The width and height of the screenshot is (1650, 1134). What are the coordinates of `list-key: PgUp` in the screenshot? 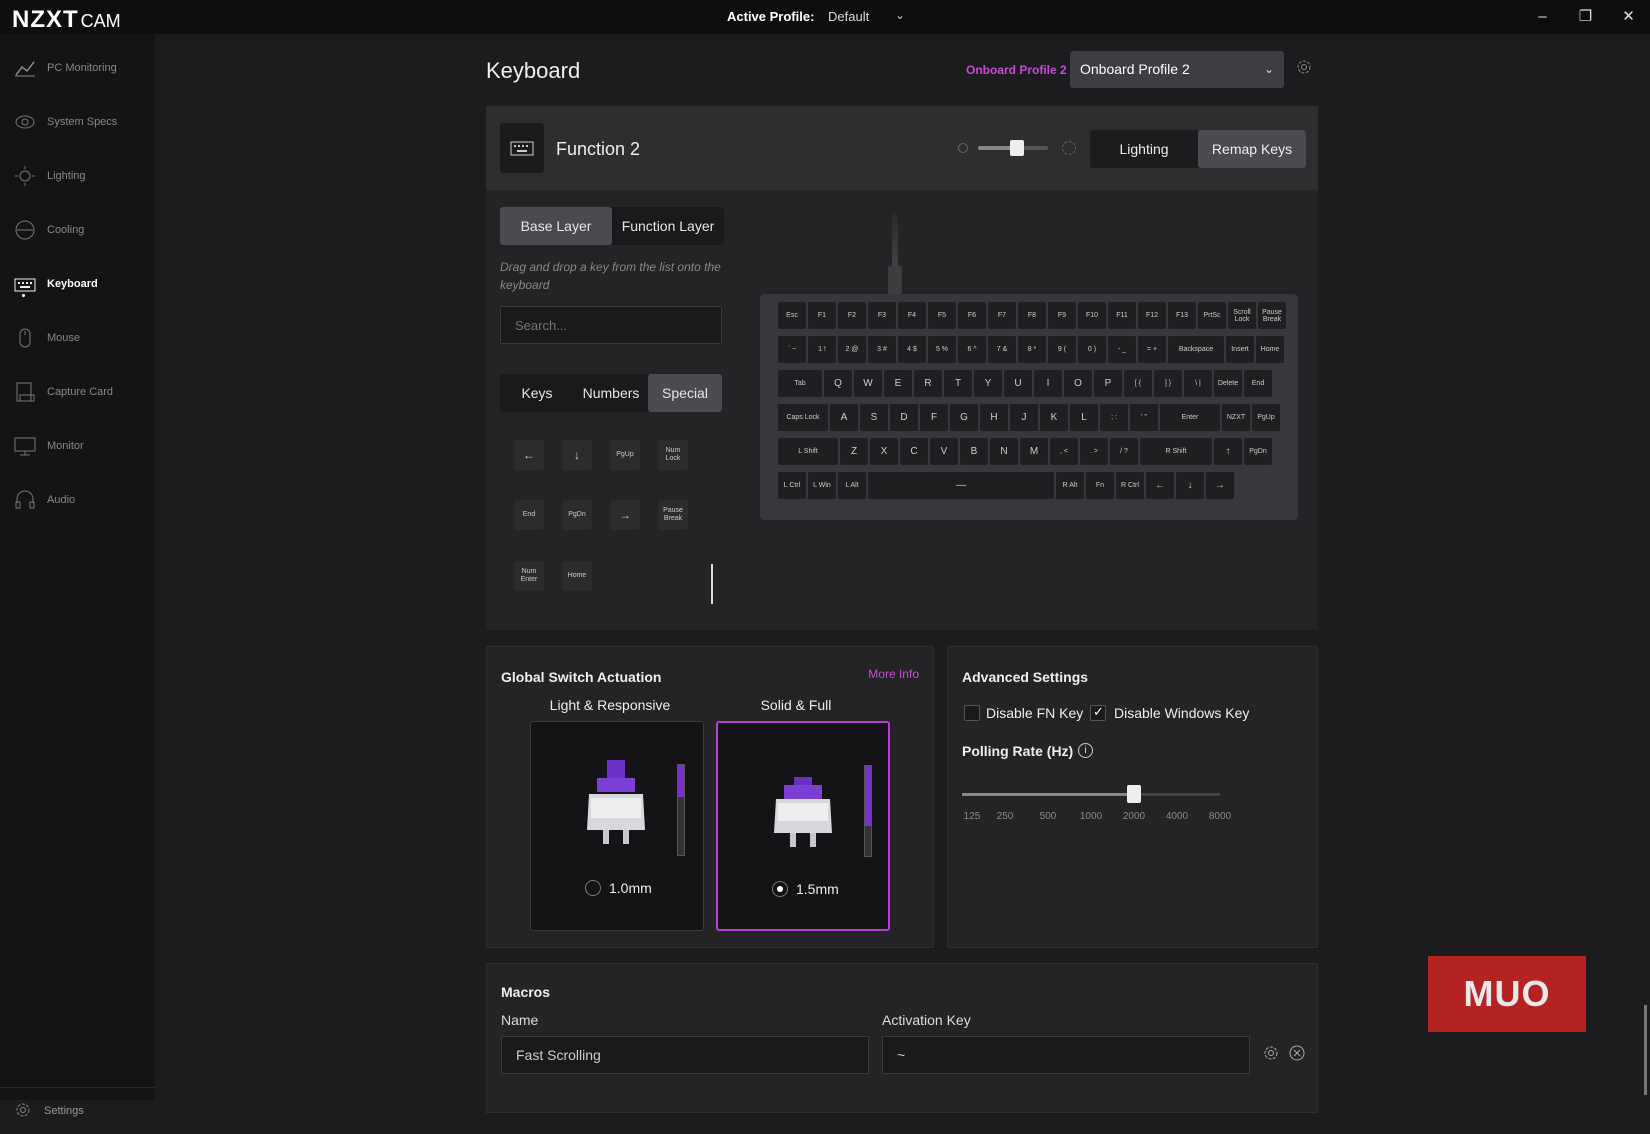 It's located at (625, 455).